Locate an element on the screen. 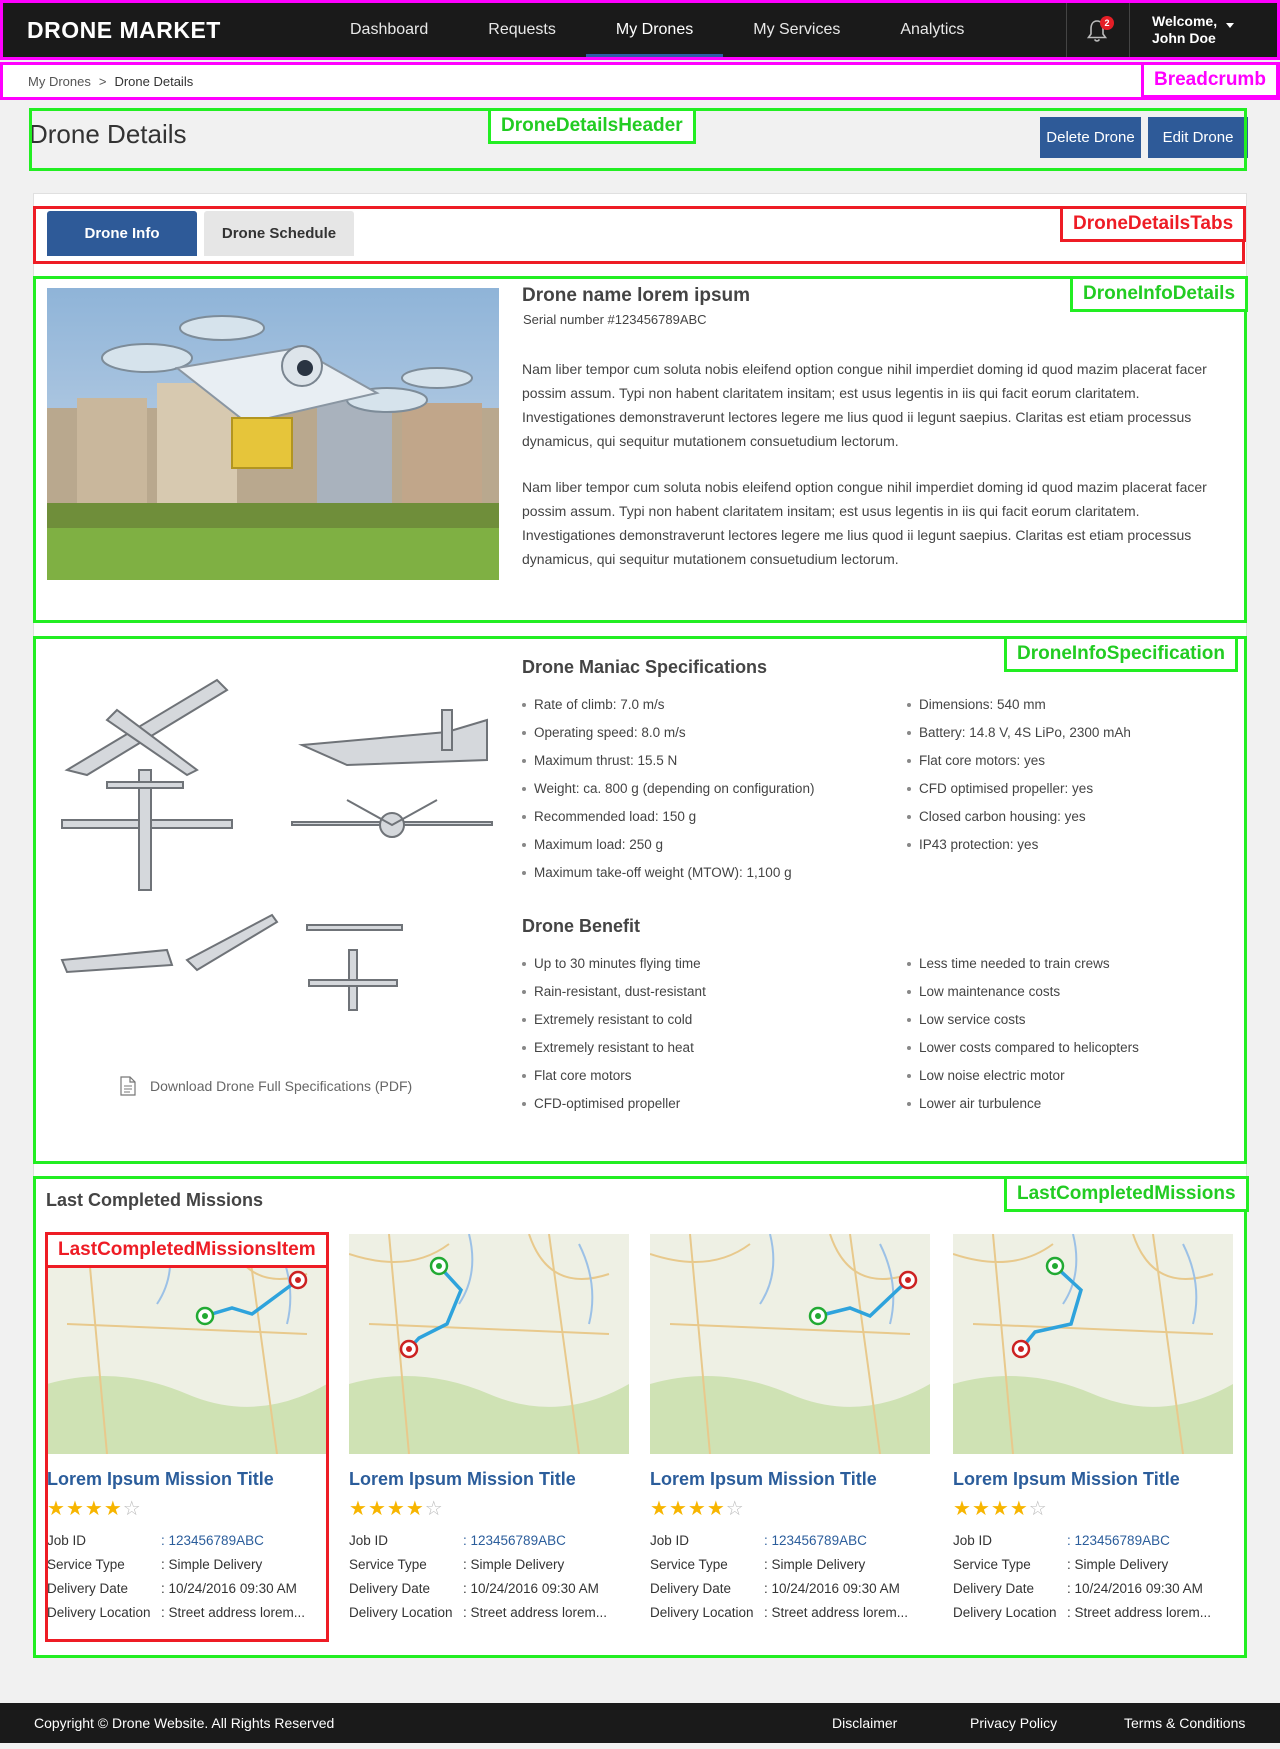 This screenshot has width=1280, height=1749. notifications-button: 2 is located at coordinates (1098, 30).